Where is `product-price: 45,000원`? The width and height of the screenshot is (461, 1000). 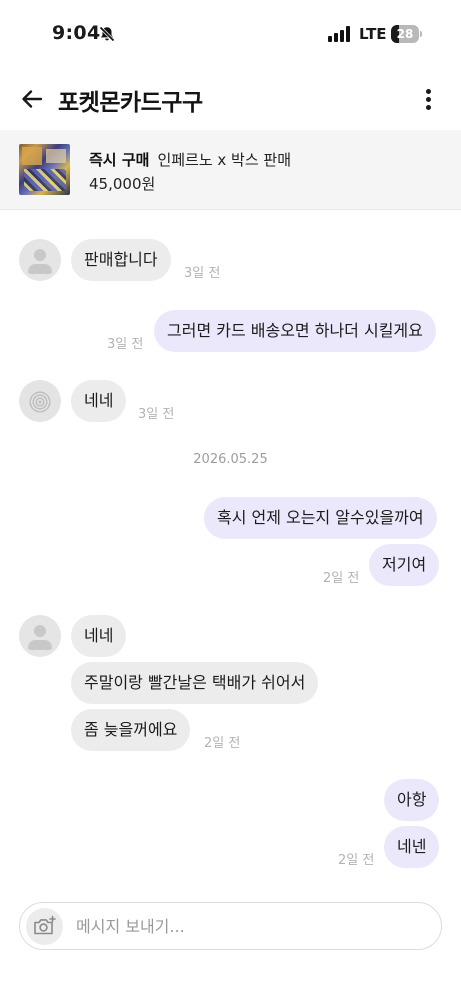 product-price: 45,000원 is located at coordinates (122, 184).